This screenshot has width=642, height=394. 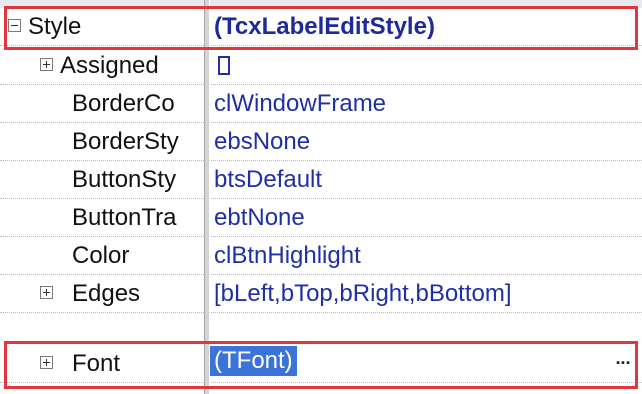 What do you see at coordinates (207, 197) in the screenshot?
I see `column-divider` at bounding box center [207, 197].